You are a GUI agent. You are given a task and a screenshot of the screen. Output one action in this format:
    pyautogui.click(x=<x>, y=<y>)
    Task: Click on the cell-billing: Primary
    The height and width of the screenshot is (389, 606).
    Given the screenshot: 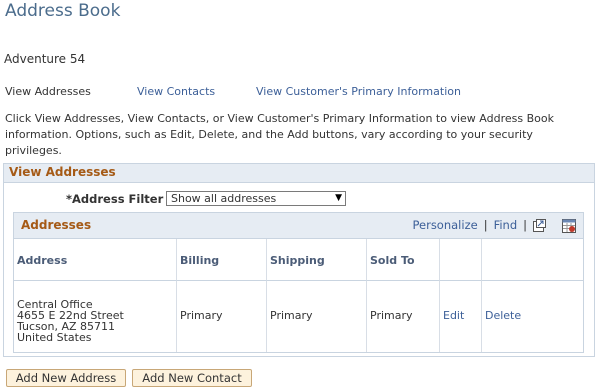 What is the action you would take?
    pyautogui.click(x=222, y=316)
    